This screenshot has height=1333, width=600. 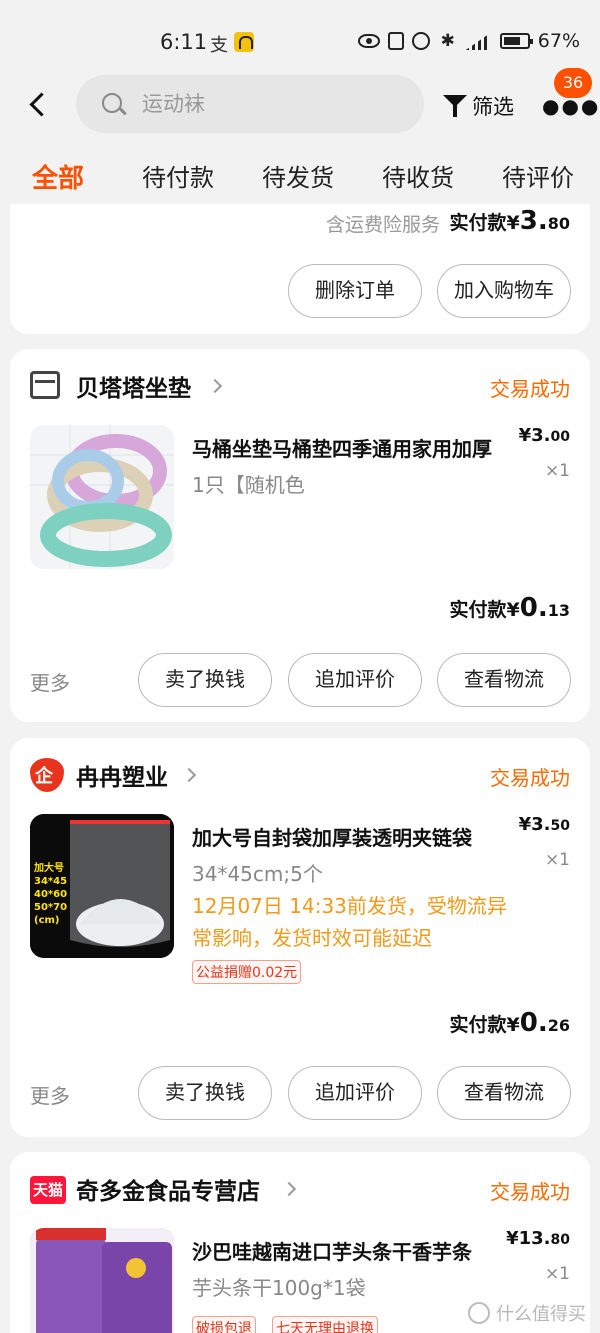 What do you see at coordinates (560, 1240) in the screenshot?
I see `price-dec: 80` at bounding box center [560, 1240].